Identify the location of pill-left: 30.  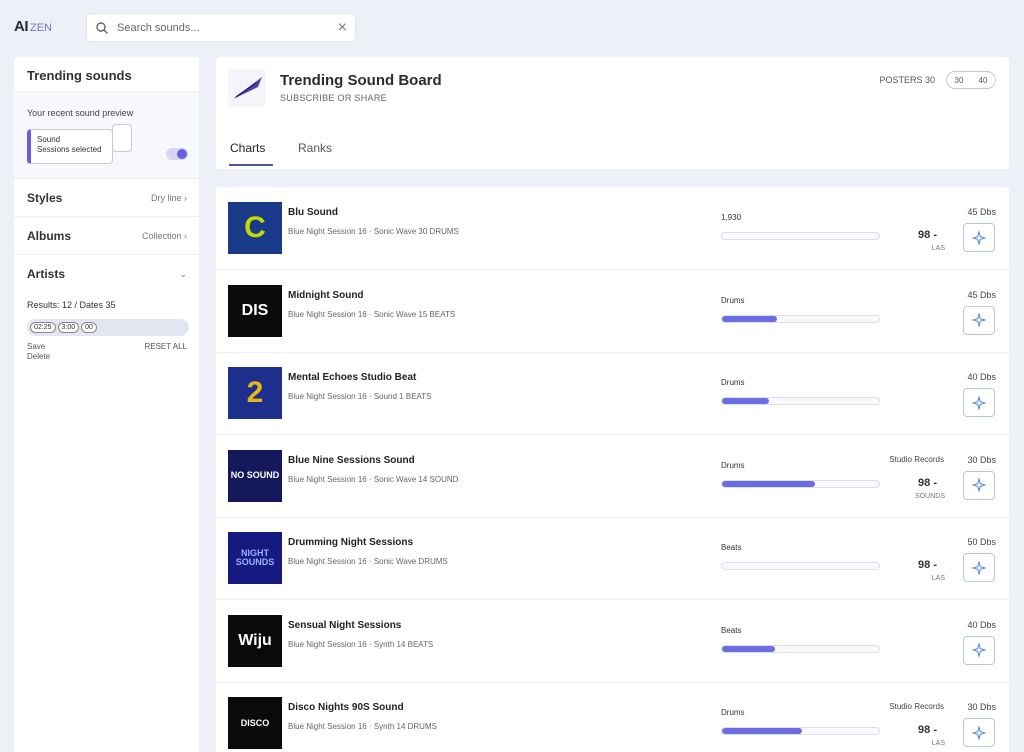
(959, 80).